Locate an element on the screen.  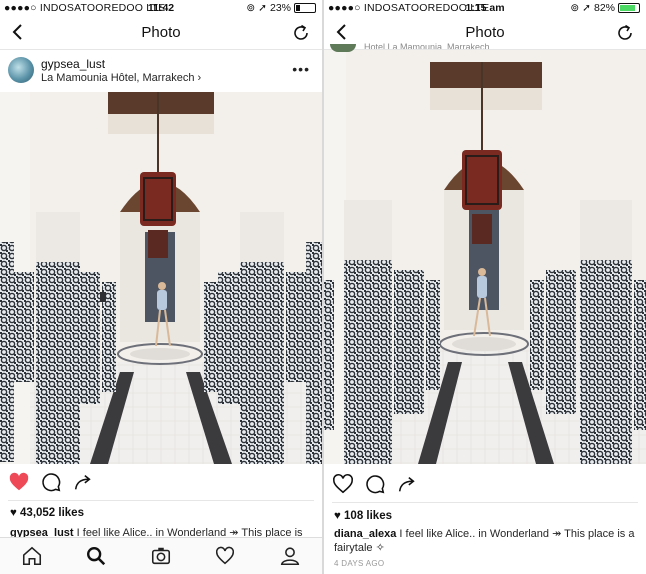
heart-filled-icon is located at coordinates (19, 482).